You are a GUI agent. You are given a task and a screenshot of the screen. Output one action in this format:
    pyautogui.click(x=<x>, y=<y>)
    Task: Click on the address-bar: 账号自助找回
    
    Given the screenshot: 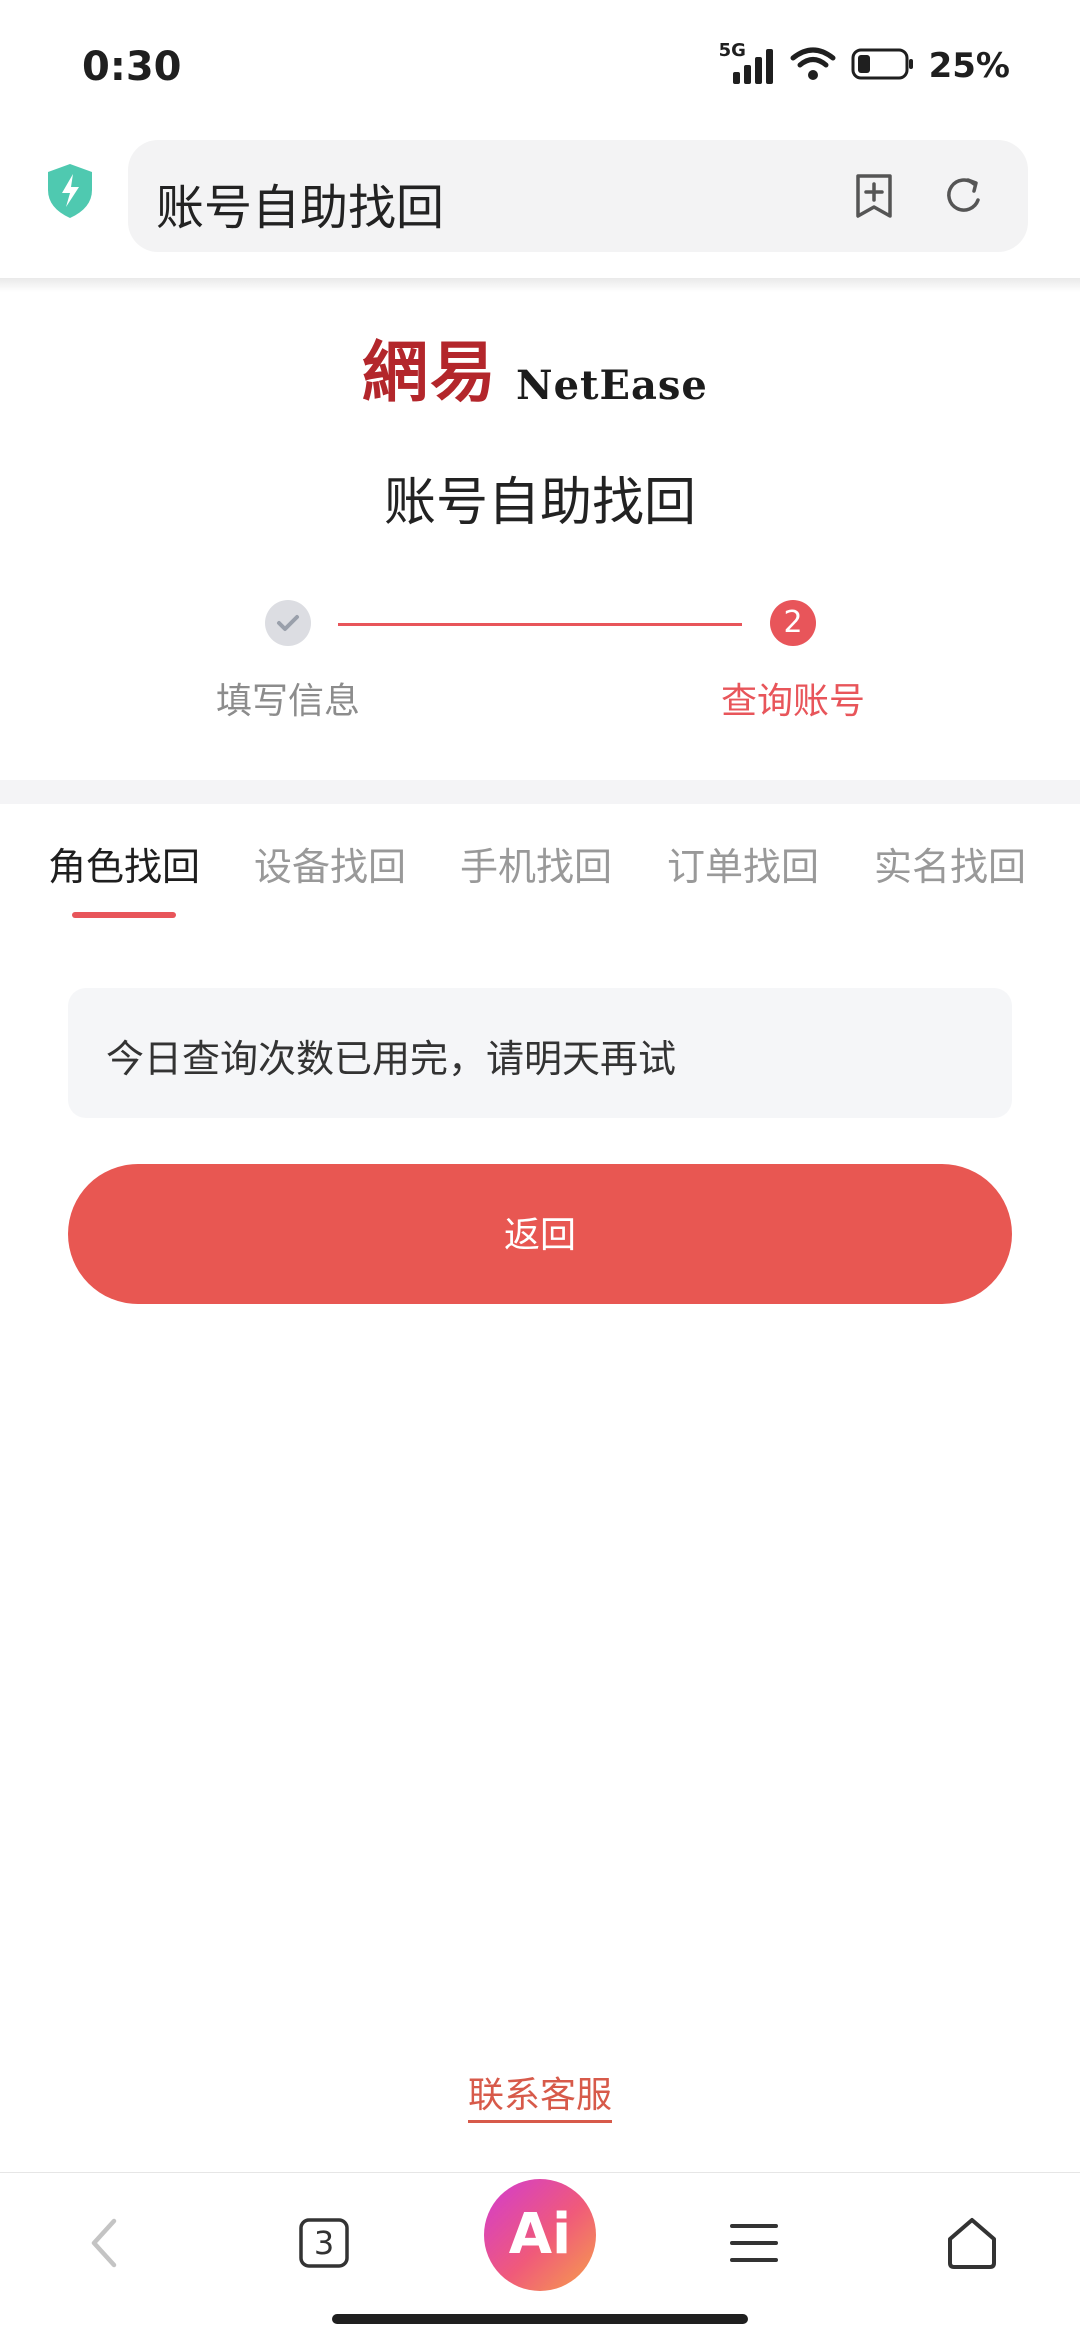 What is the action you would take?
    pyautogui.click(x=540, y=205)
    